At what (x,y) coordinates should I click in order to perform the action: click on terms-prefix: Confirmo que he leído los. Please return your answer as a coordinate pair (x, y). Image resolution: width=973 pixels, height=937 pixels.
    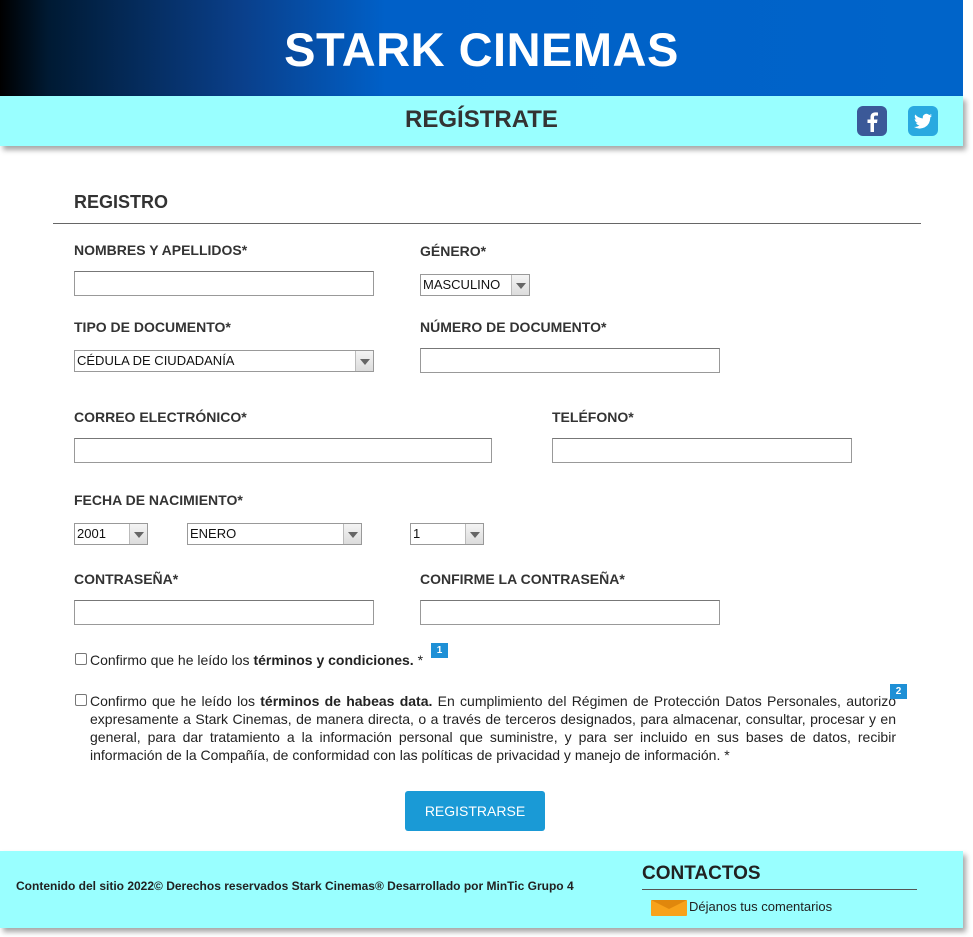
    Looking at the image, I should click on (172, 660).